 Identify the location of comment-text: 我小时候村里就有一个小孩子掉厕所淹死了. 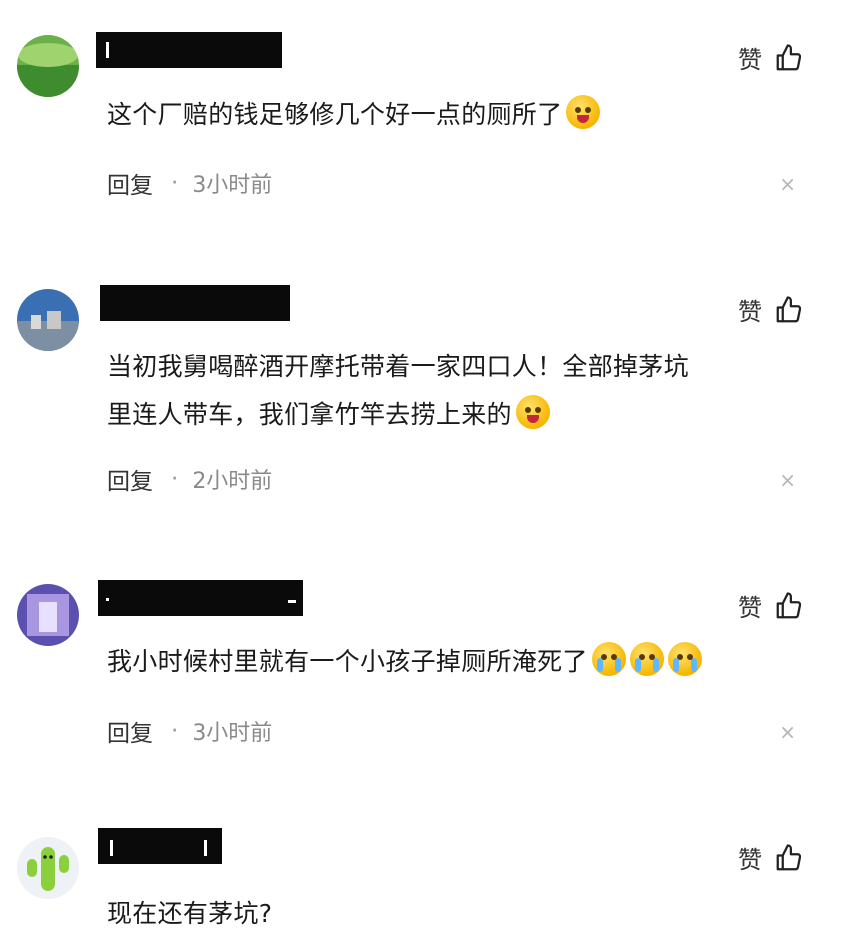
(450, 662).